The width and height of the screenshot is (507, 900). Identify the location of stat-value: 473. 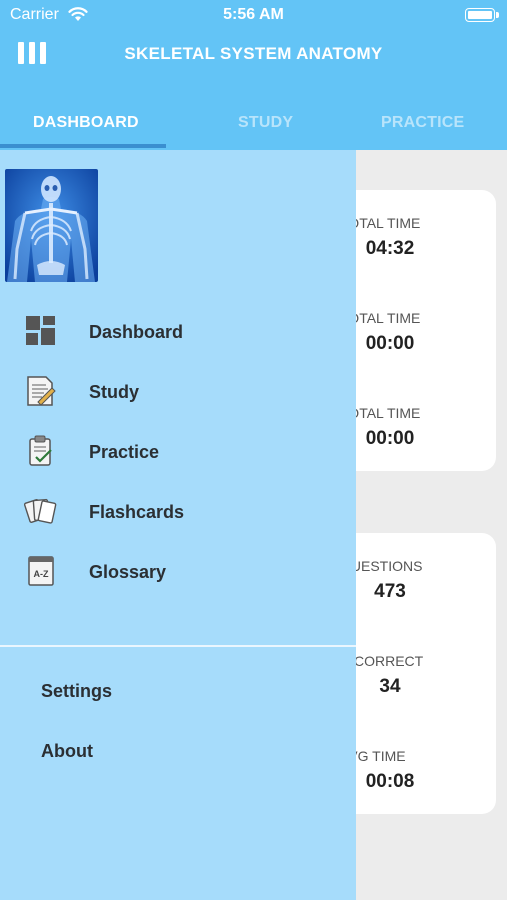
(390, 591).